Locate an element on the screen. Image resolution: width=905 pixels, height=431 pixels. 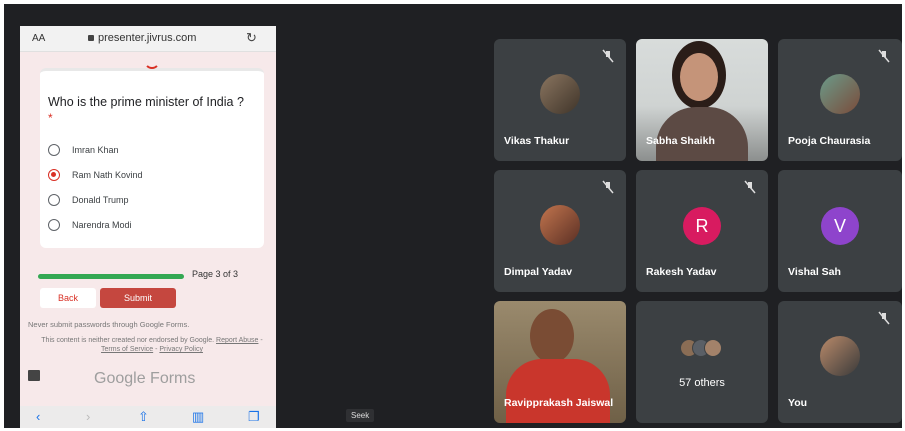
participant-tile-sabha-shaikh: Sabha Shaikh is located at coordinates (702, 100).